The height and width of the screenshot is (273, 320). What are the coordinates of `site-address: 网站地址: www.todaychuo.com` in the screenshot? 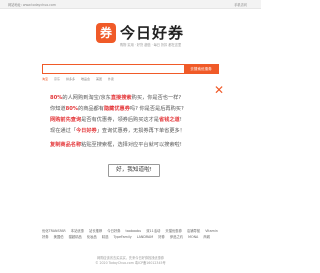 It's located at (32, 5).